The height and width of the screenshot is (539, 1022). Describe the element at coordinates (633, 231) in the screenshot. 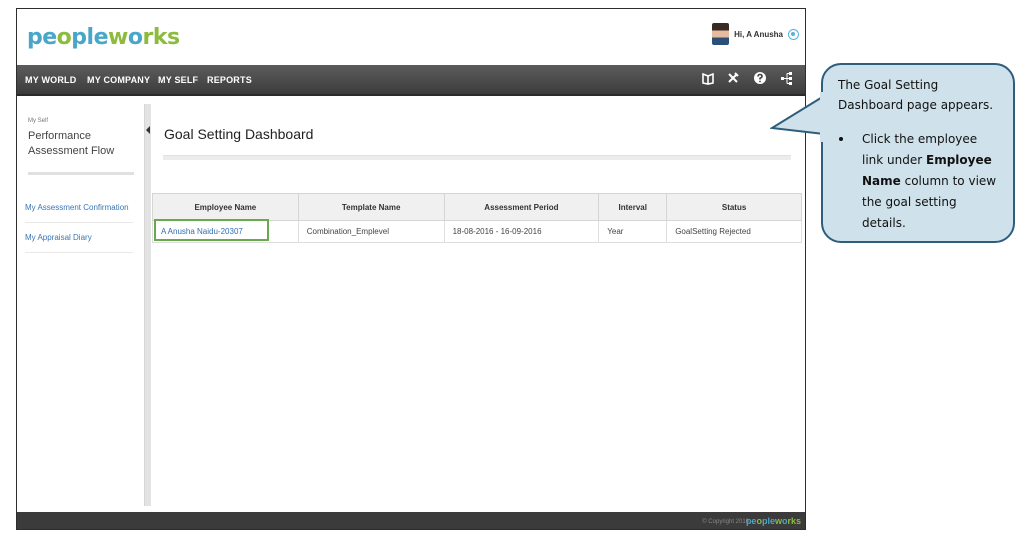

I see `interval-cell: Year` at that location.